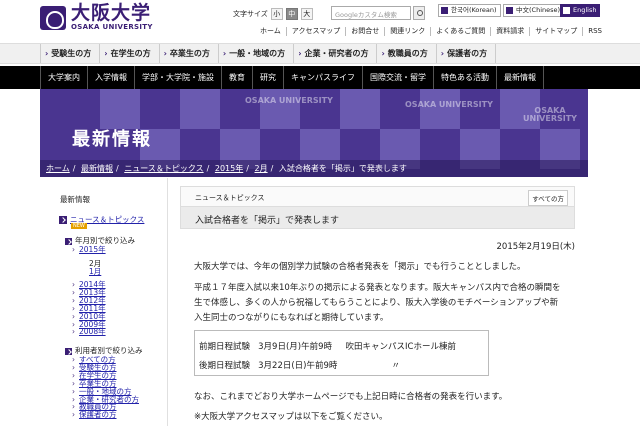  Describe the element at coordinates (276, 14) in the screenshot. I see `text-size-small-button: 小` at that location.